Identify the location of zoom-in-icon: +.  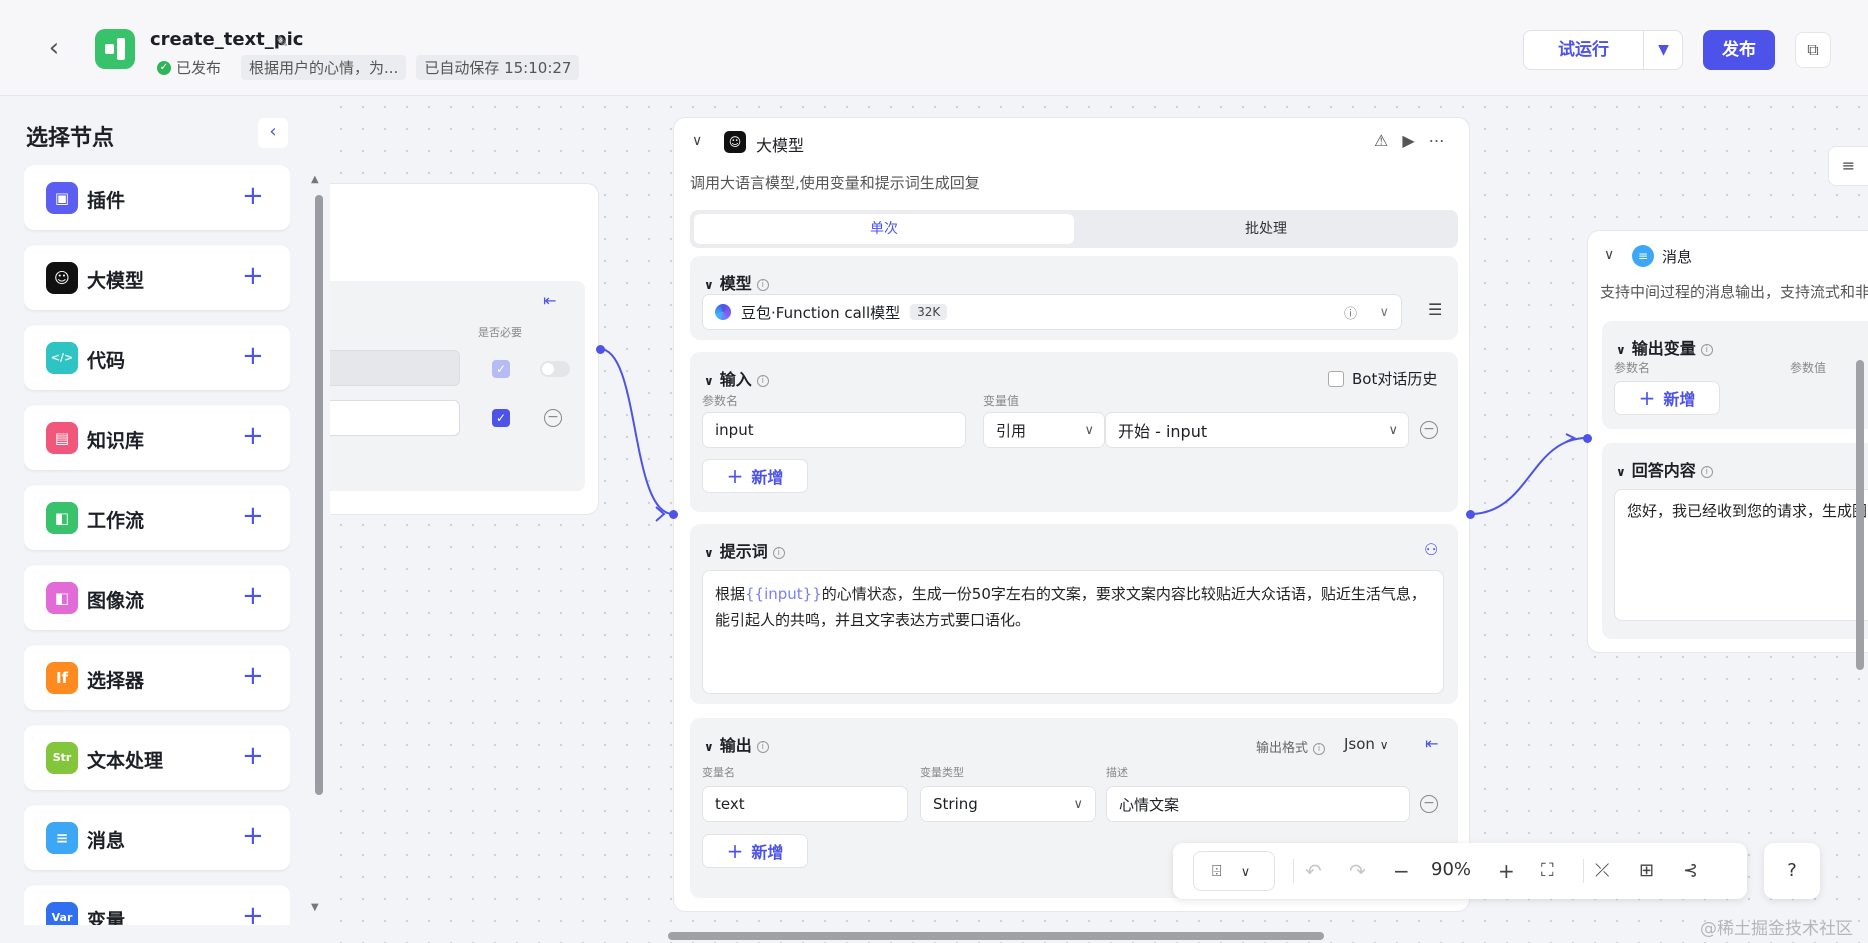
(1506, 871).